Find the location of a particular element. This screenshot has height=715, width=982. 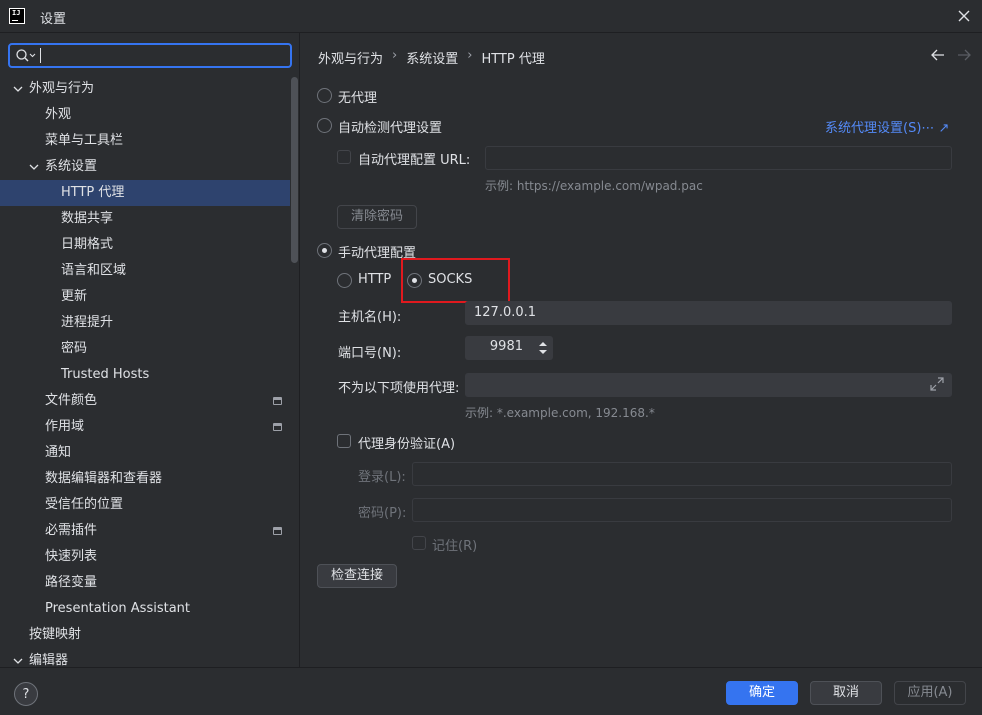

host-field: 127.0.0.1 is located at coordinates (708, 313).